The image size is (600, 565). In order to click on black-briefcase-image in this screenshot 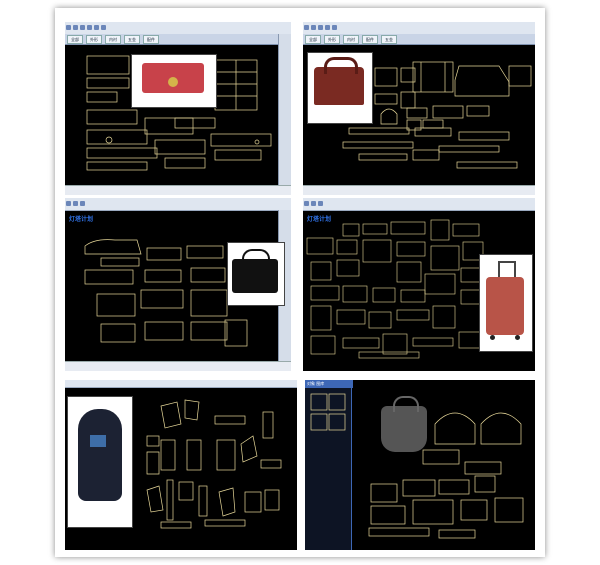, I will do `click(255, 276)`.